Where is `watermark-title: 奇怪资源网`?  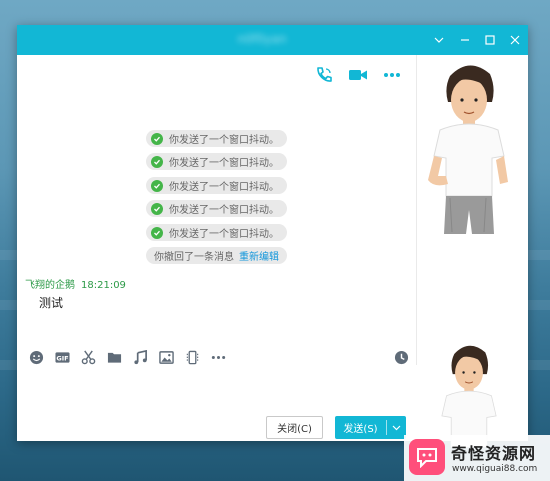 watermark-title: 奇怪资源网 is located at coordinates (494, 453).